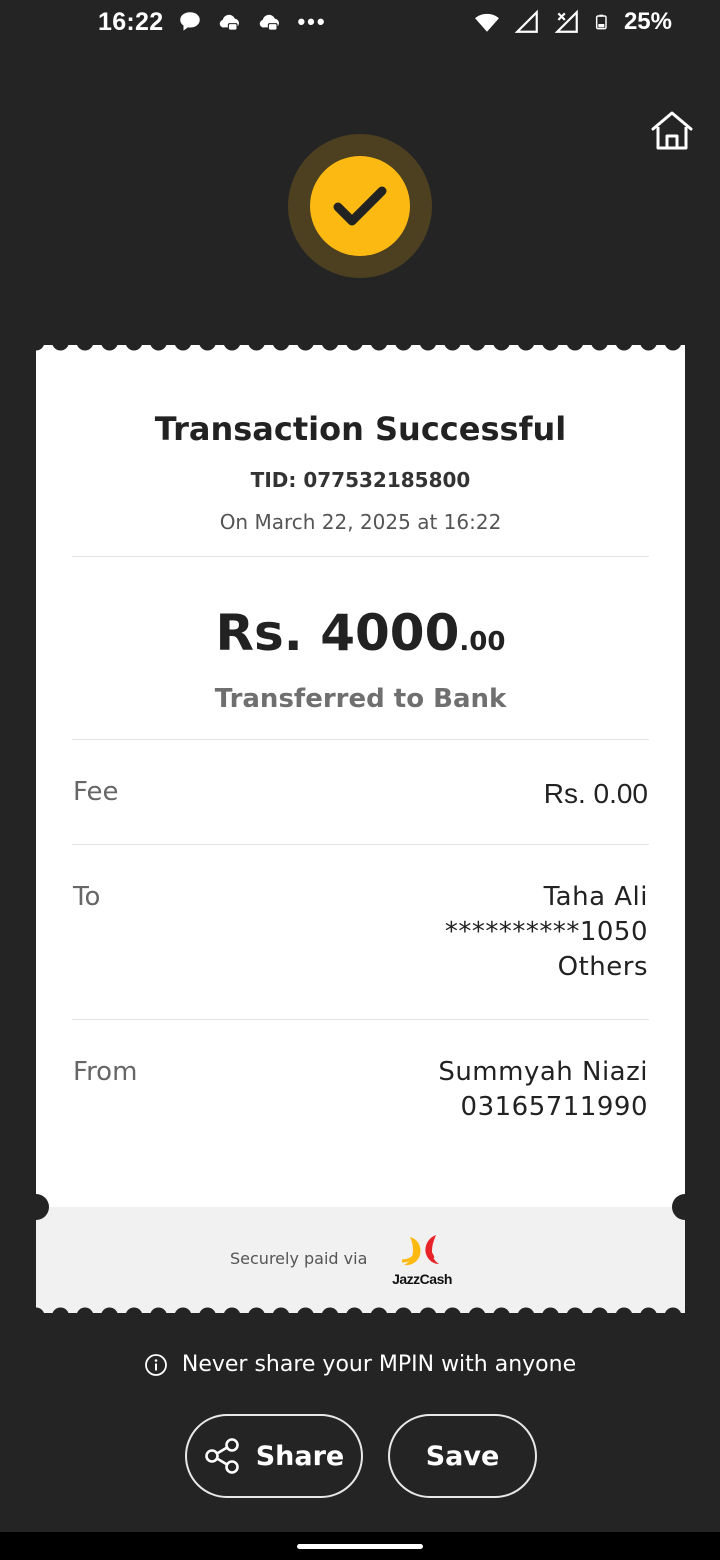 This screenshot has width=720, height=1560. I want to click on transaction-date: On March 22, 2025 at 16:22, so click(360, 522).